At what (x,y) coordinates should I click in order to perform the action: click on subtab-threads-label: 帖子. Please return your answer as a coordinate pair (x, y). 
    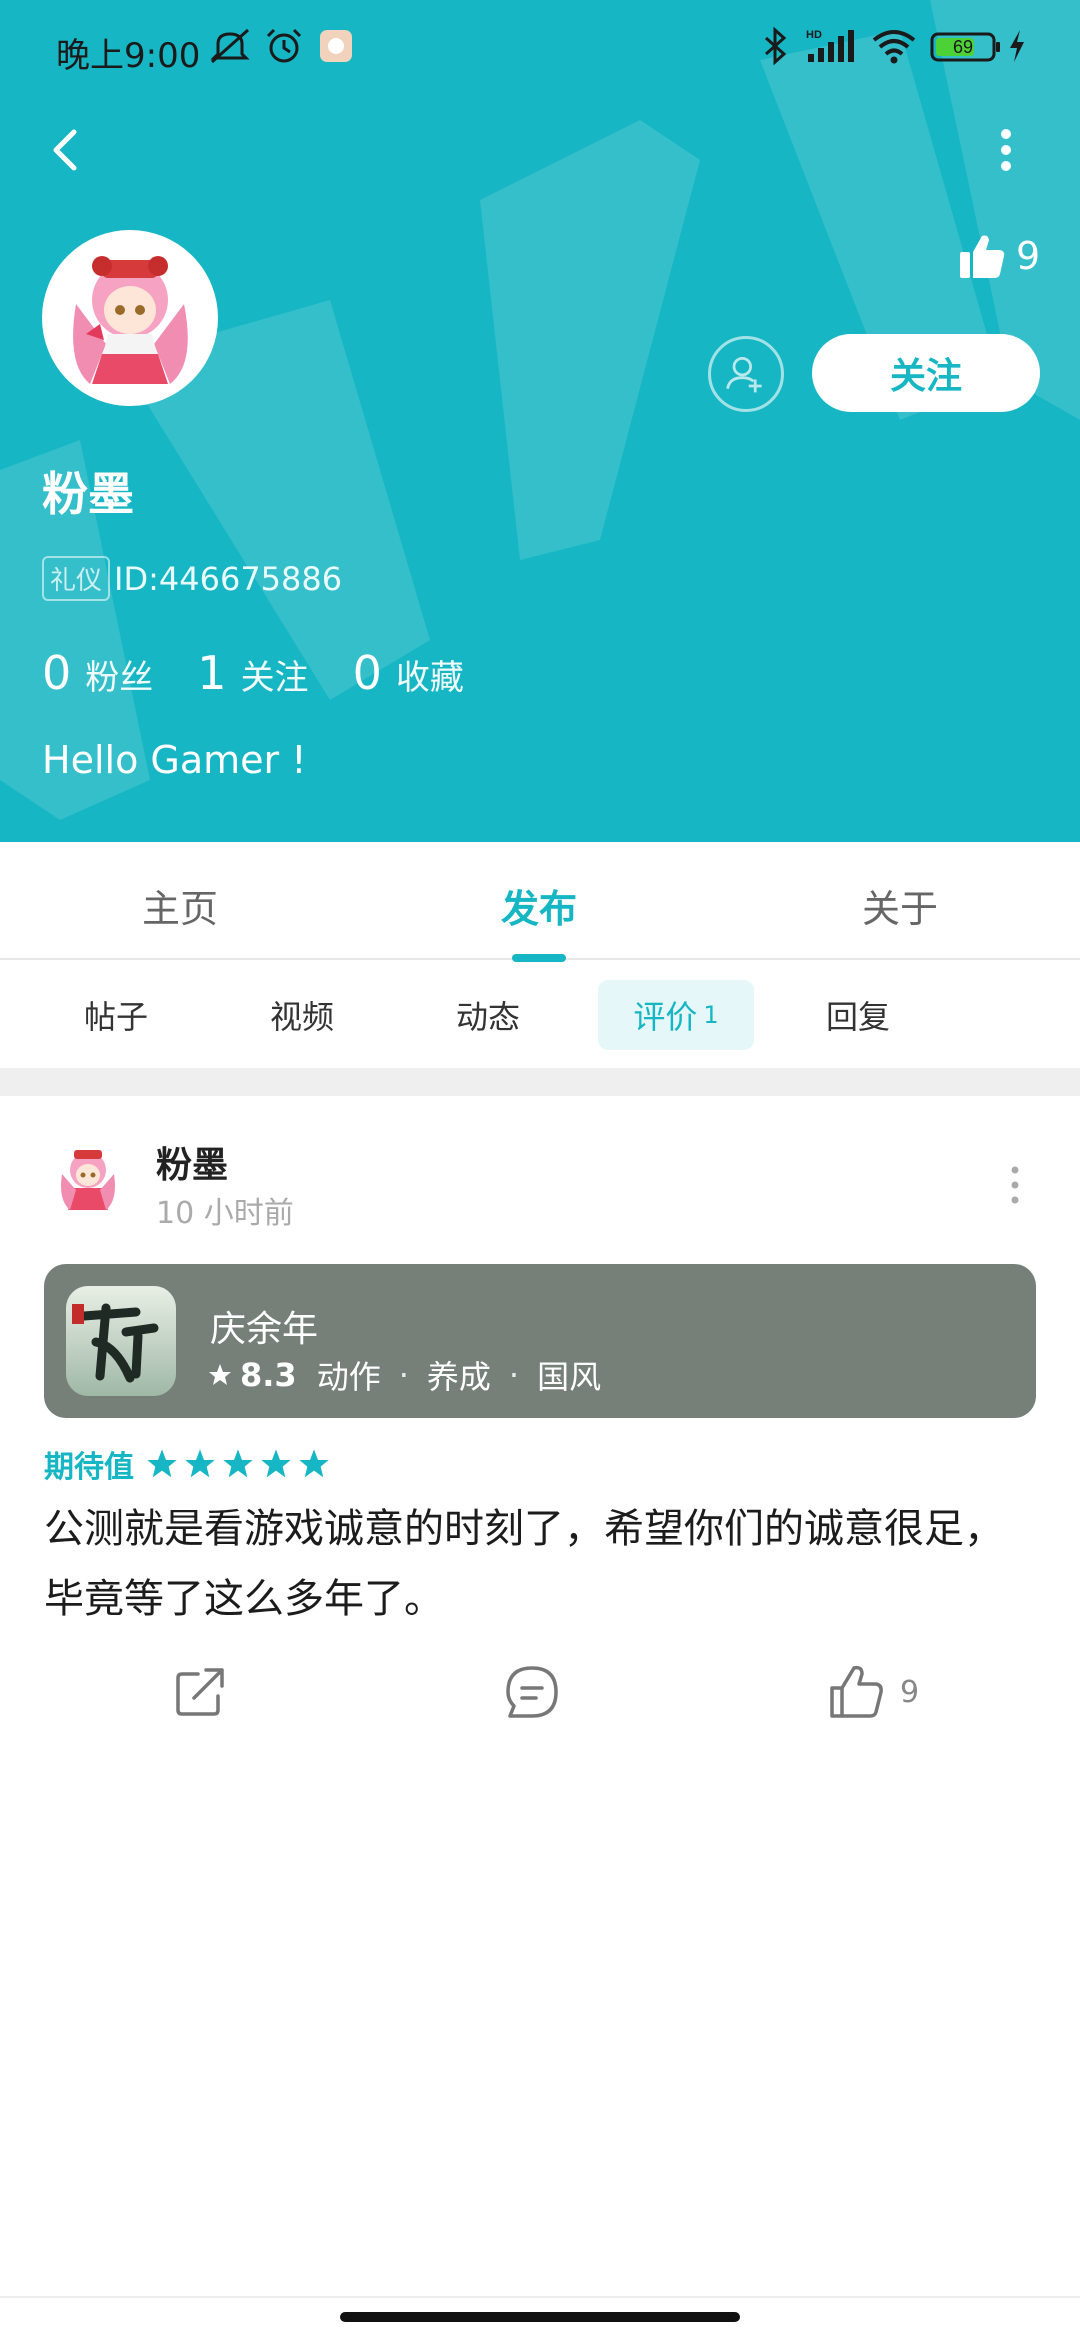
    Looking at the image, I should click on (115, 1017).